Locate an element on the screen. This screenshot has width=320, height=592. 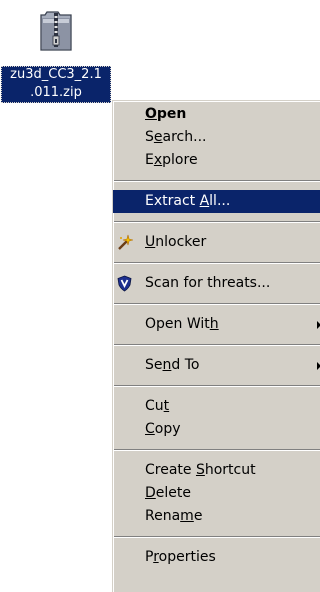
file-name-line-2: .011.zip is located at coordinates (56, 92).